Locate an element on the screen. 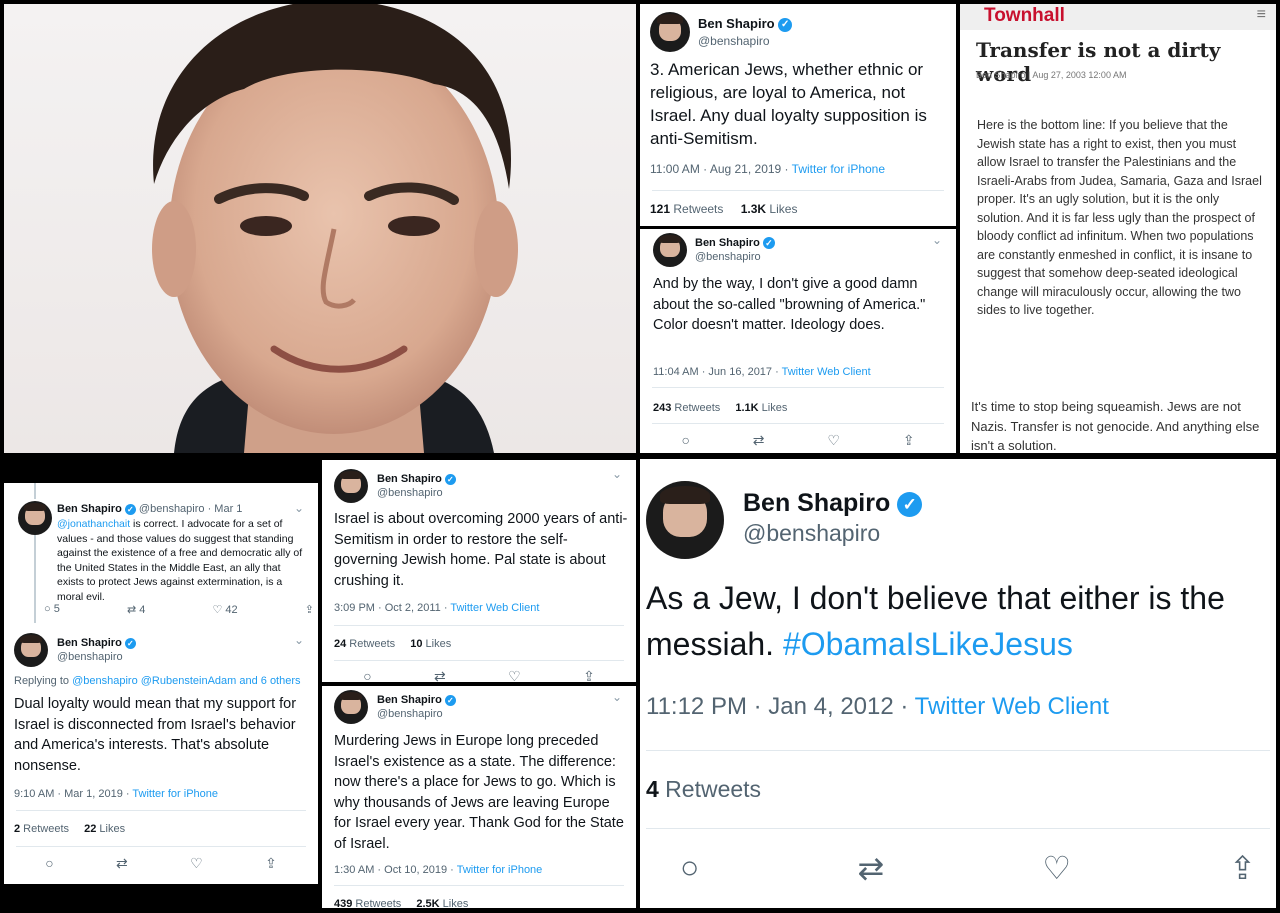  retweet-count: 4 Retweets is located at coordinates (703, 789).